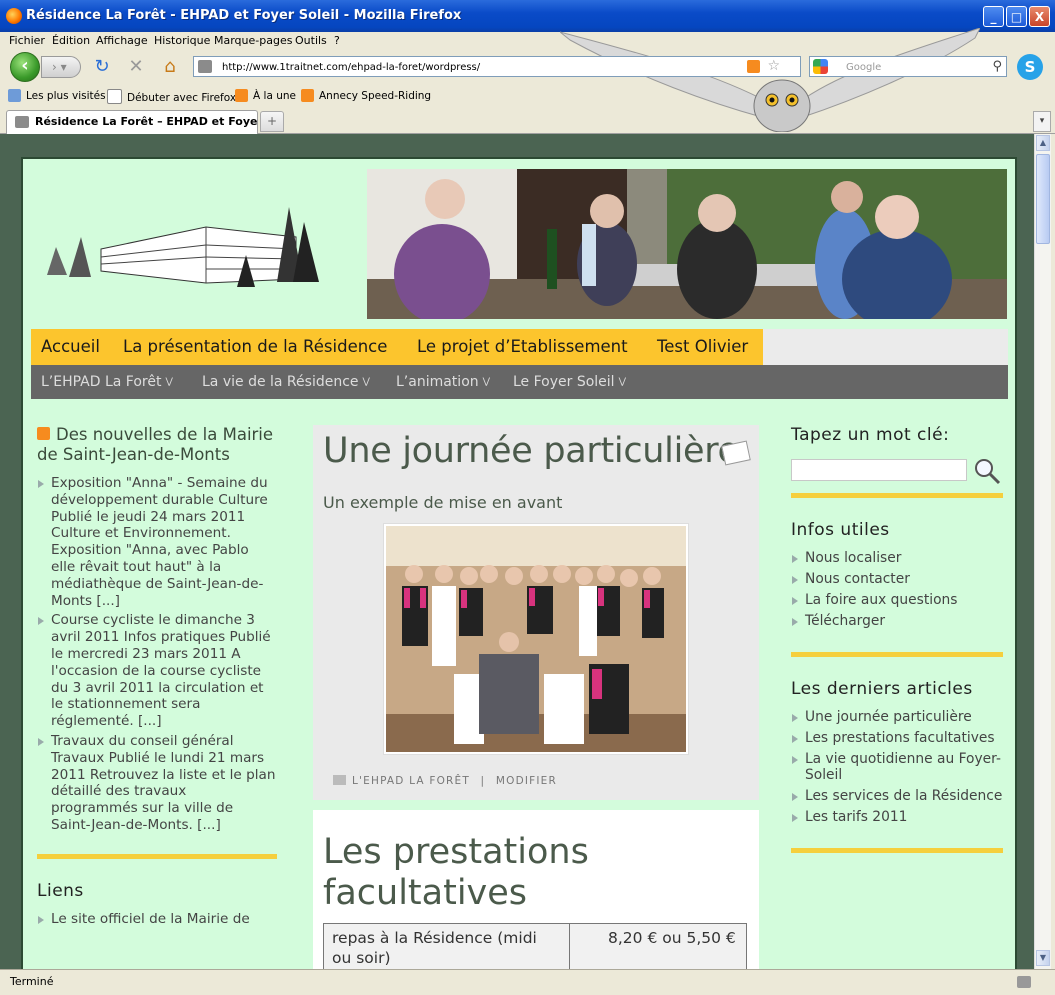  Describe the element at coordinates (1039, 16) in the screenshot. I see `close-button: X` at that location.